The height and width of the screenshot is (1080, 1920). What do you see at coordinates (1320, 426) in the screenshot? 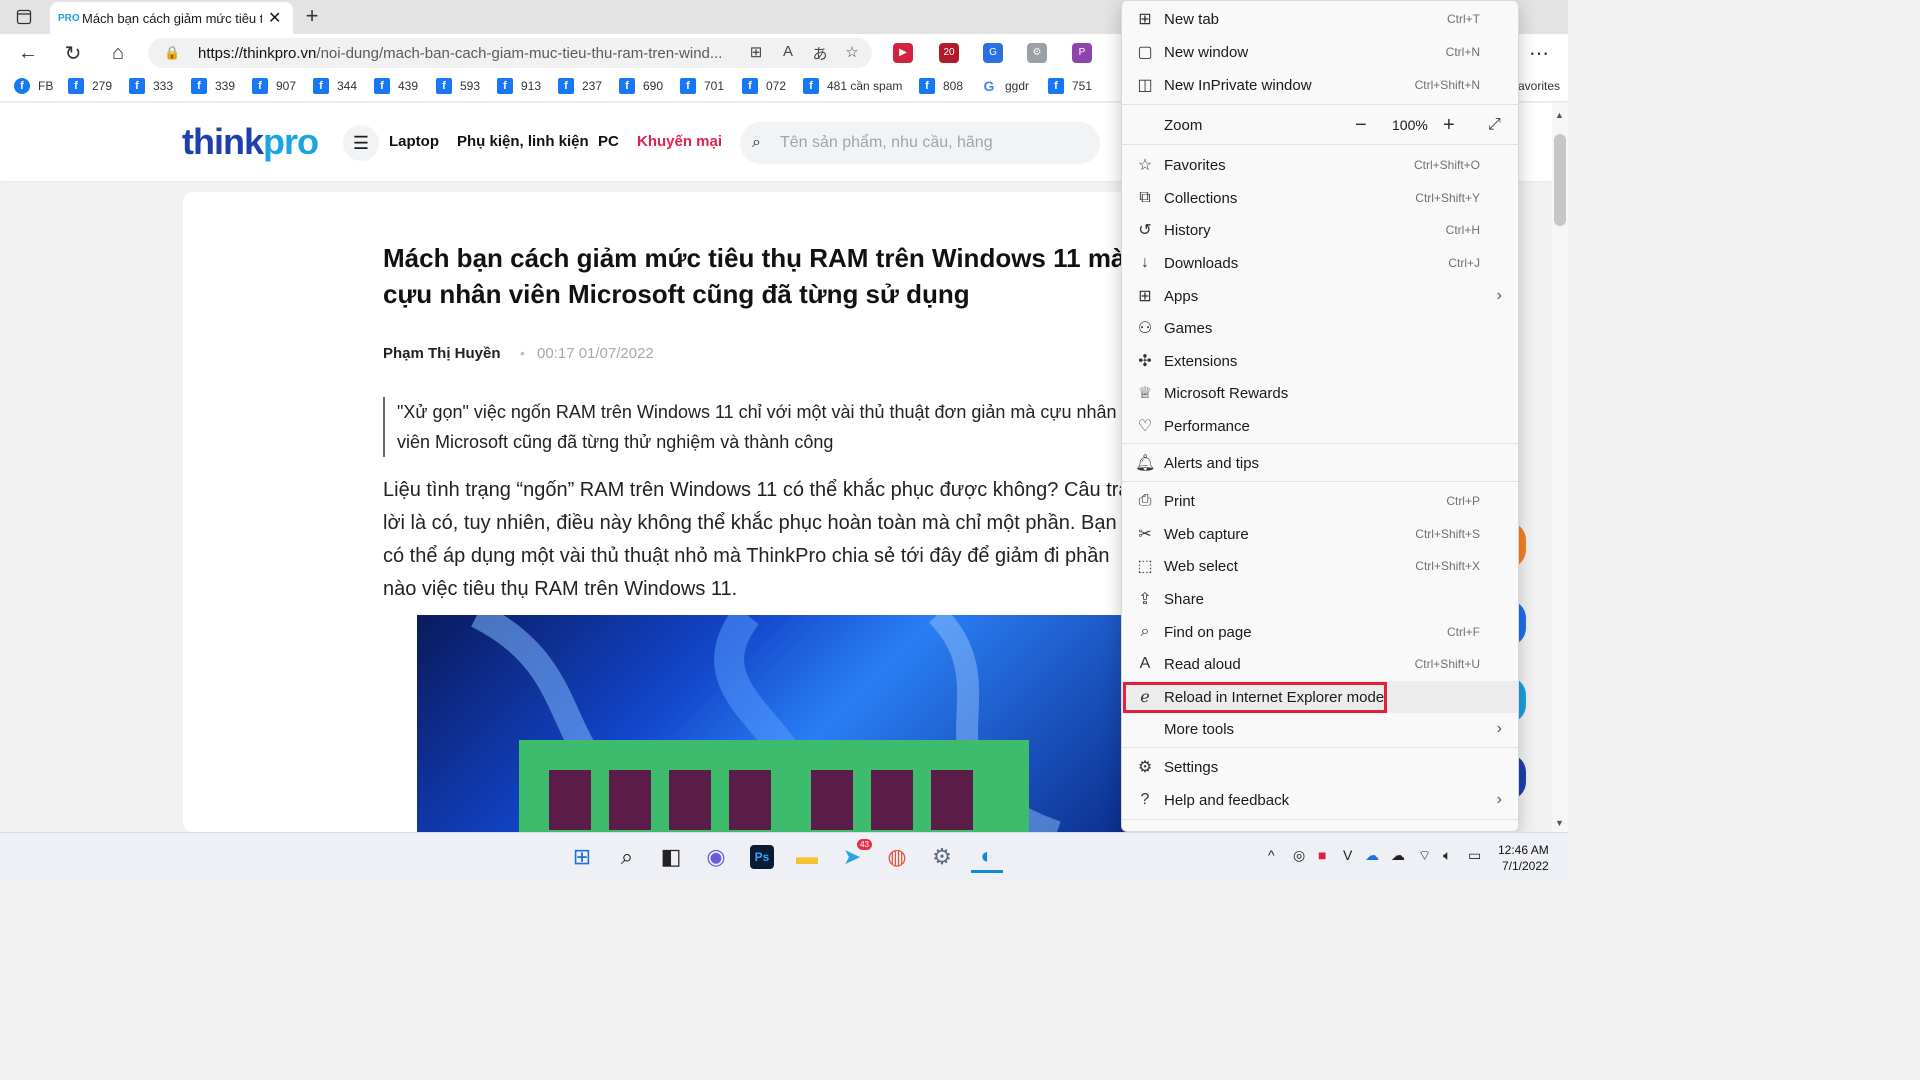
I see `menu-performance: ♡ Performance` at bounding box center [1320, 426].